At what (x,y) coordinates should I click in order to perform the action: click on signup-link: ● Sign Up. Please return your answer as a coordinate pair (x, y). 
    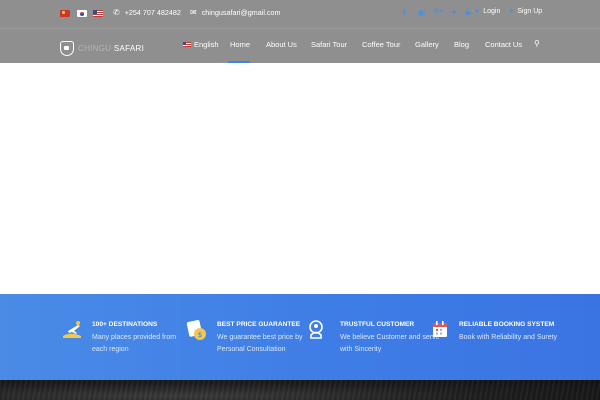
    Looking at the image, I should click on (525, 11).